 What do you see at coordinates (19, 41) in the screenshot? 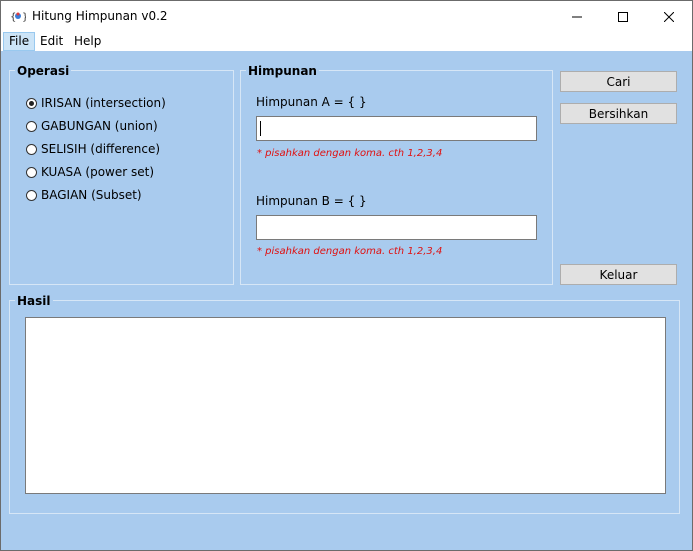
I see `menu-file: File` at bounding box center [19, 41].